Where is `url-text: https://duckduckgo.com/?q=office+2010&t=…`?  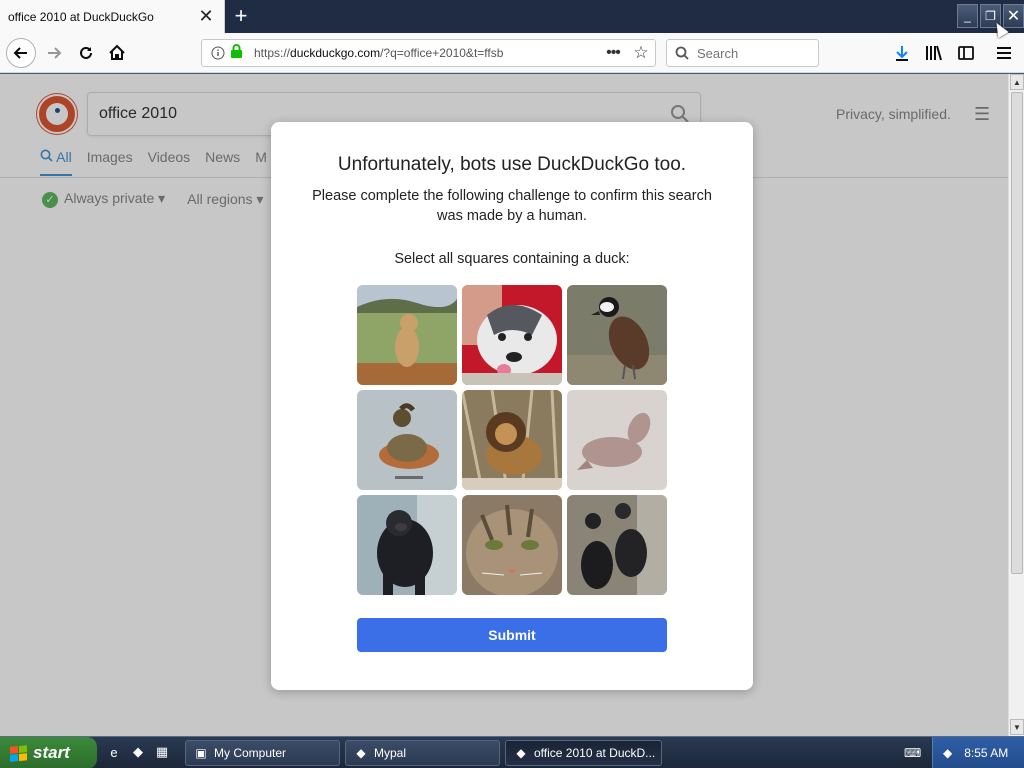 url-text: https://duckduckgo.com/?q=office+2010&t=… is located at coordinates (426, 53).